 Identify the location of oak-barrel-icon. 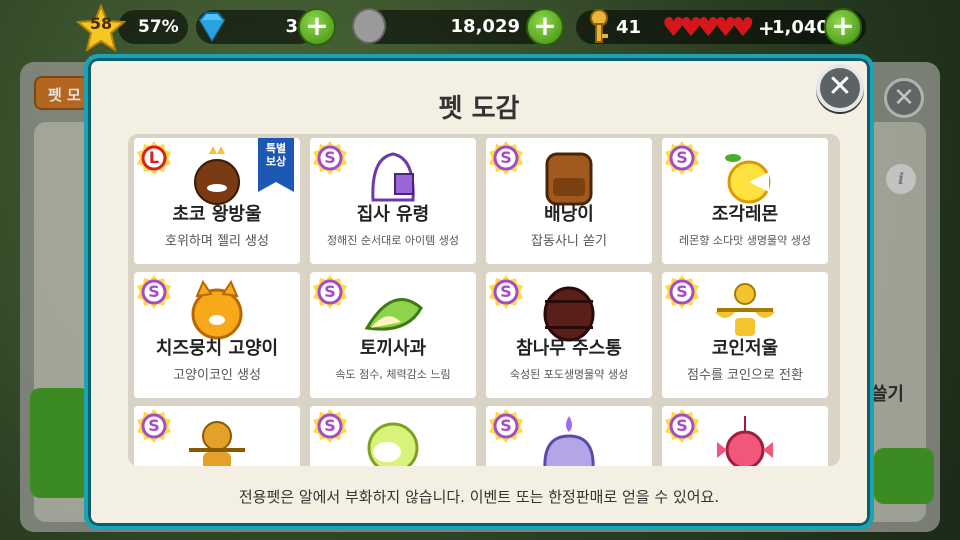
(569, 310).